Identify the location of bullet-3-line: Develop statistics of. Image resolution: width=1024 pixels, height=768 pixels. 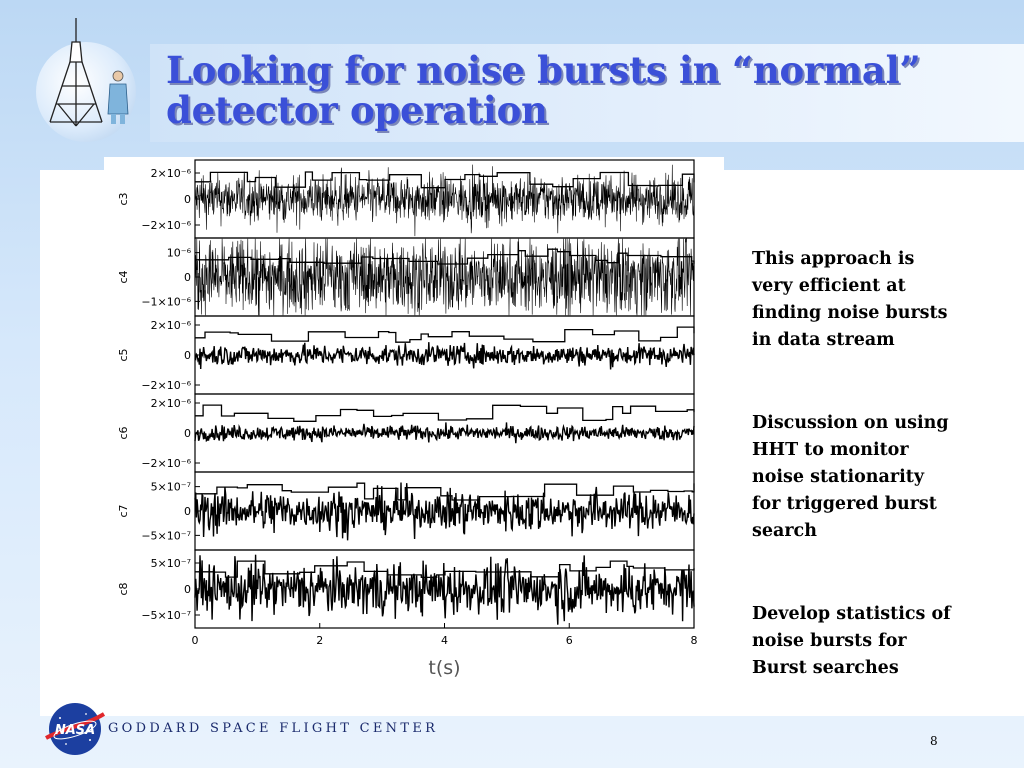
(851, 614).